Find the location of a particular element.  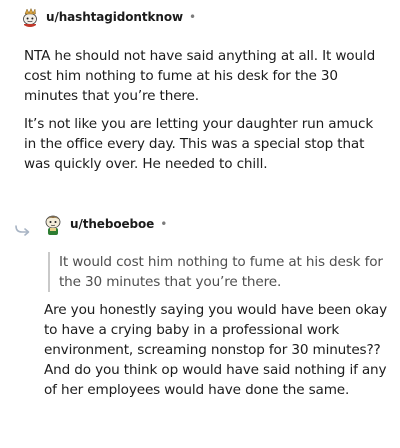

comment-header: u/theboeboe • is located at coordinates (104, 224).